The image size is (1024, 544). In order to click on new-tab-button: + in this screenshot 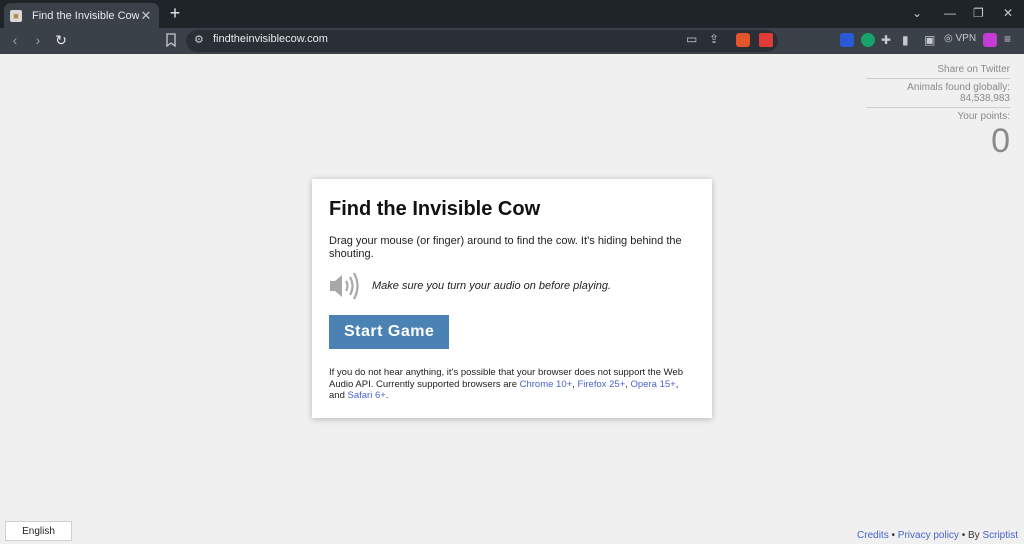, I will do `click(175, 13)`.